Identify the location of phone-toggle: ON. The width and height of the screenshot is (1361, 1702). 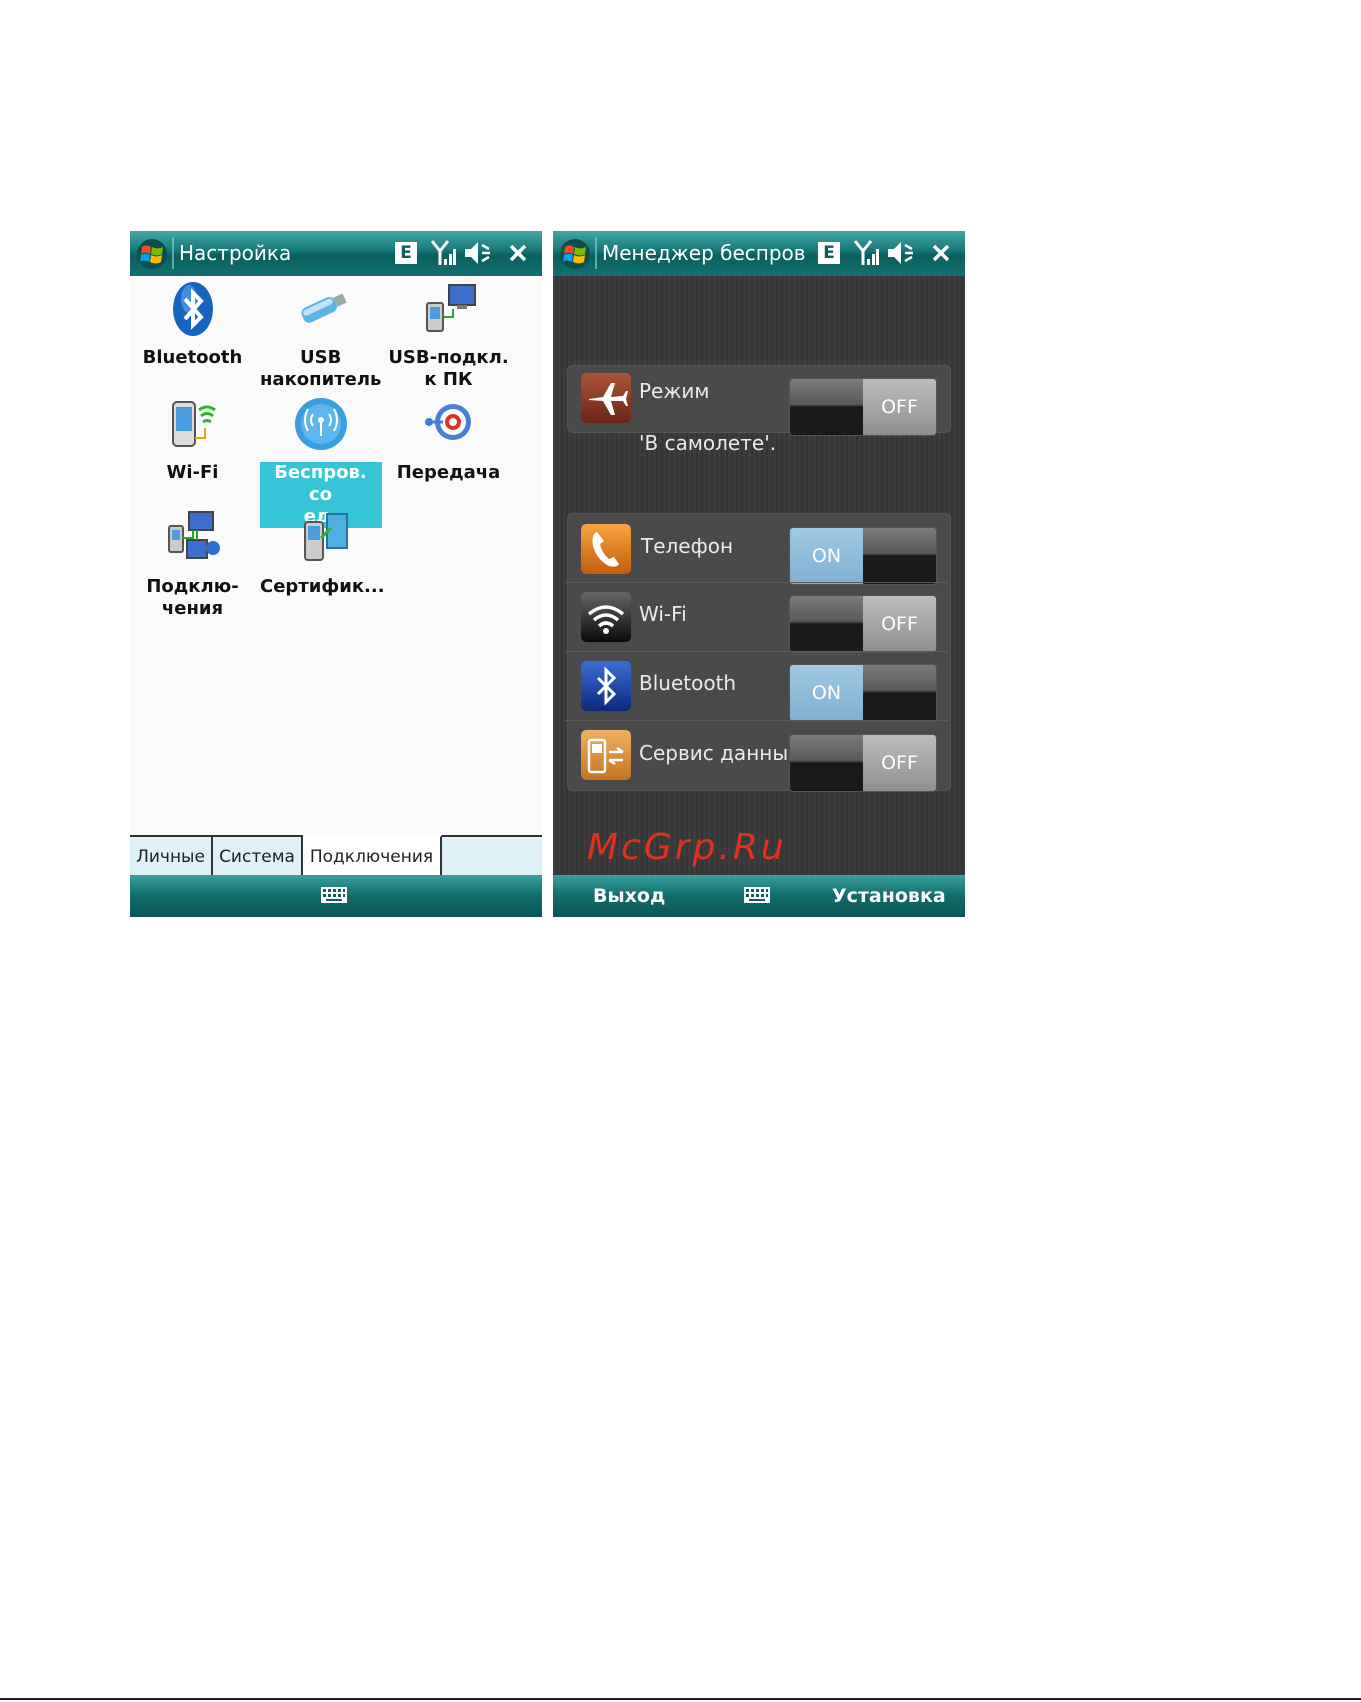
(863, 556).